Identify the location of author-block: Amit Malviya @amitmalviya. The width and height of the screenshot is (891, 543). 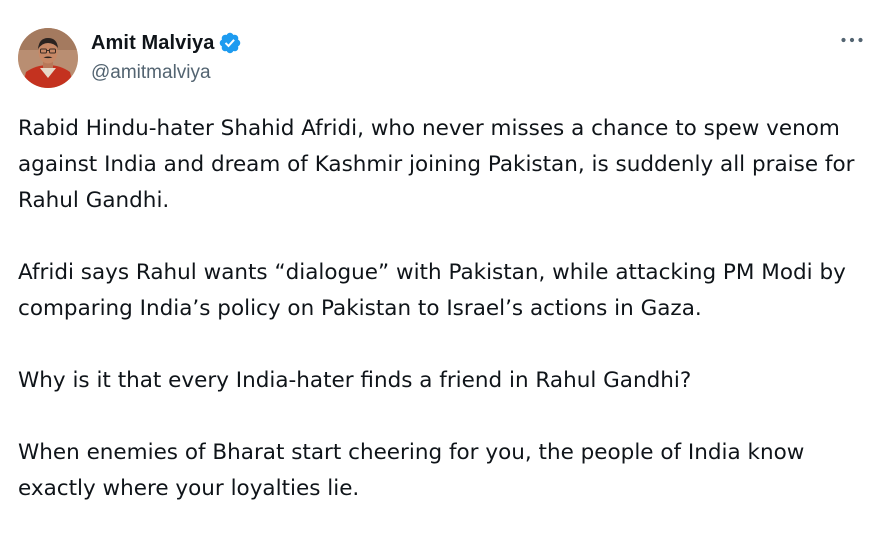
(166, 57).